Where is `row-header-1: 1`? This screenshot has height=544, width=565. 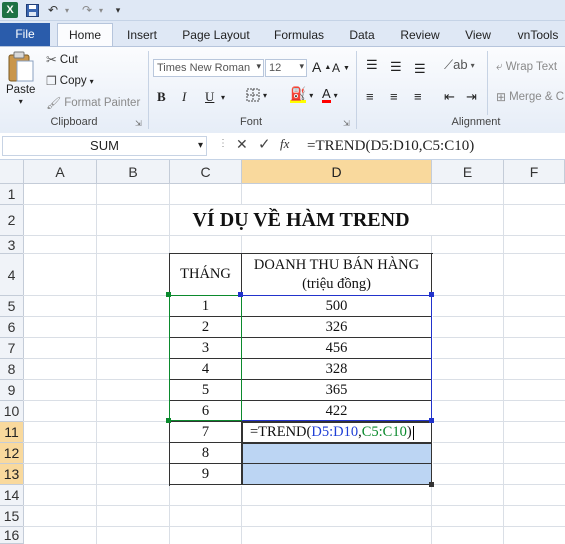 row-header-1: 1 is located at coordinates (12, 194).